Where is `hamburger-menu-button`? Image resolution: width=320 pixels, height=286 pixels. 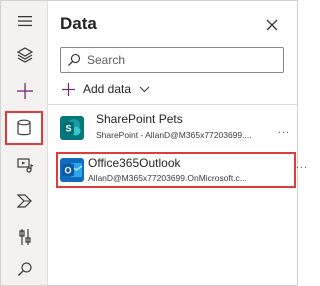 hamburger-menu-button is located at coordinates (24, 21).